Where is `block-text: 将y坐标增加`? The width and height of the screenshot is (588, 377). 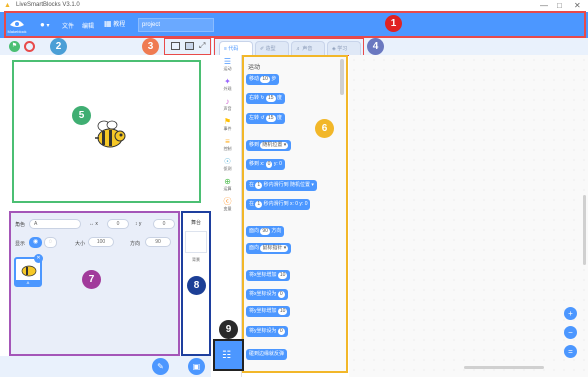
block-text: 将y坐标增加 is located at coordinates (263, 311).